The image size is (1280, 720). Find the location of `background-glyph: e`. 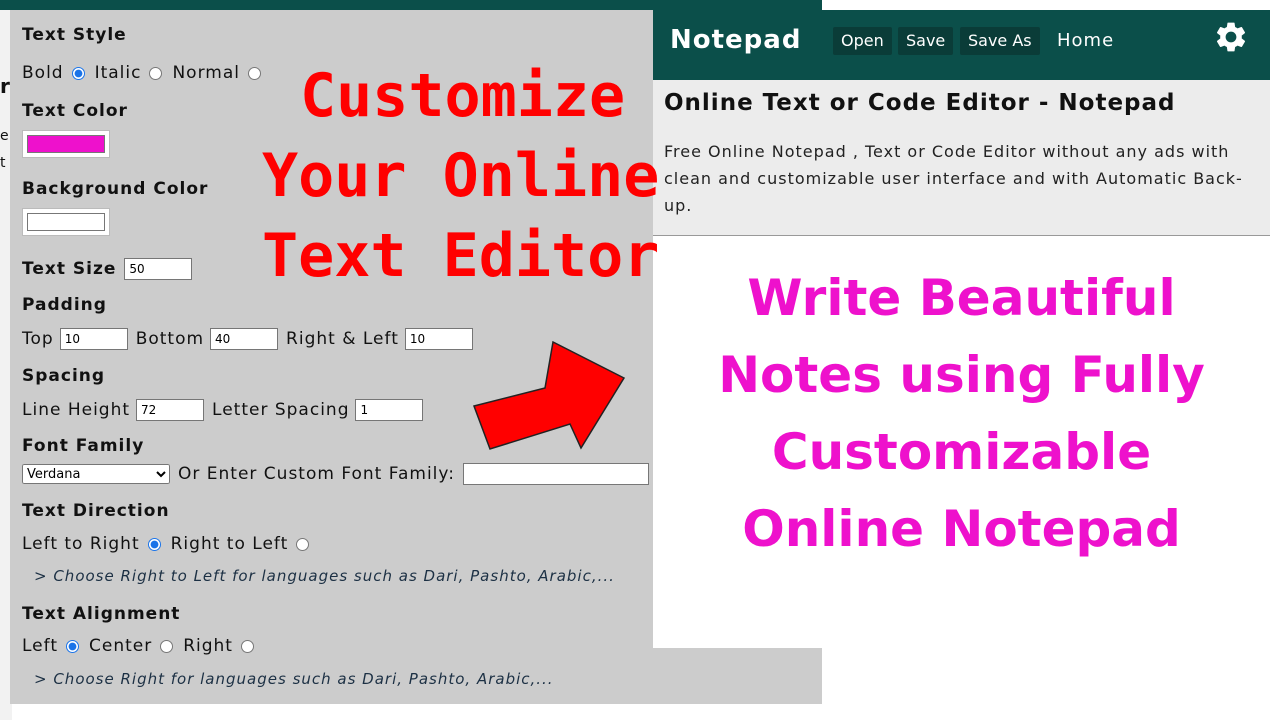

background-glyph: e is located at coordinates (4, 136).